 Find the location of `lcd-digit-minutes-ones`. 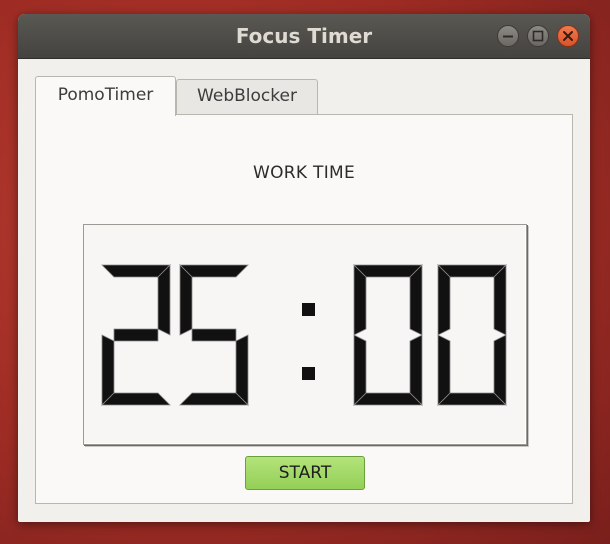

lcd-digit-minutes-ones is located at coordinates (214, 335).